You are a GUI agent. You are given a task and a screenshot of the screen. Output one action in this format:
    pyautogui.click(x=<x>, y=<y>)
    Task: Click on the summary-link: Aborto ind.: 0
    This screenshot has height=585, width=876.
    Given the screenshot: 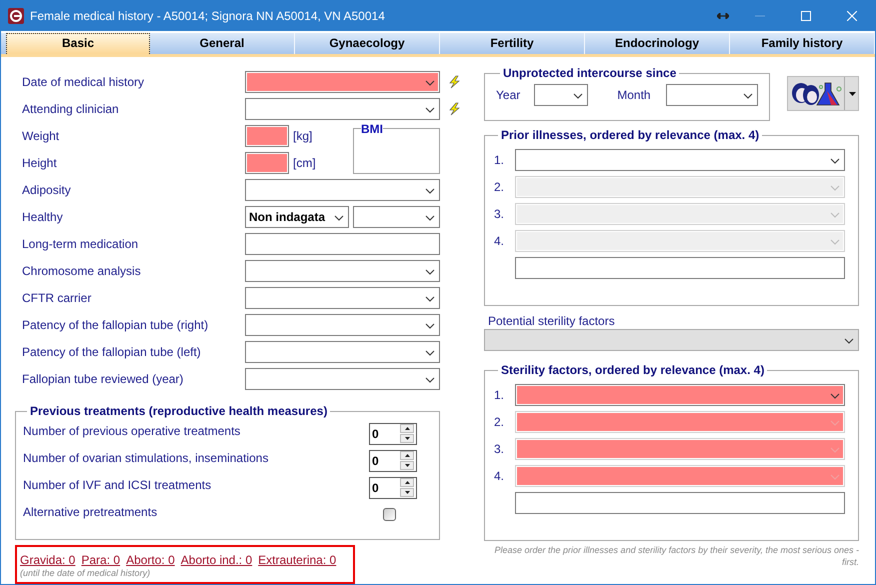 What is the action you would take?
    pyautogui.click(x=216, y=560)
    